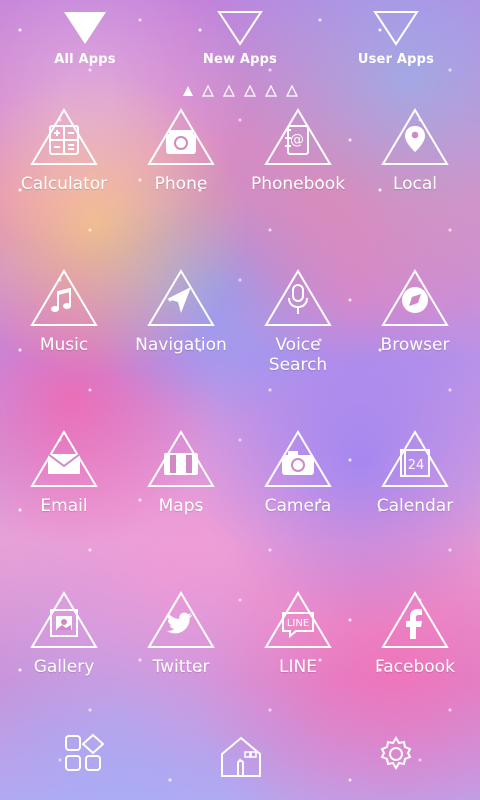  I want to click on phonebook-icon: @, so click(298, 136).